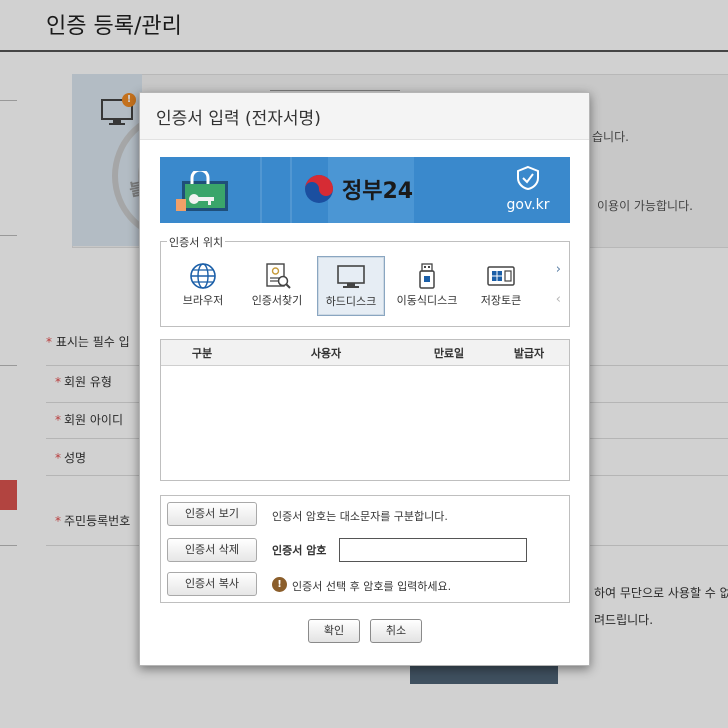 The height and width of the screenshot is (728, 728). I want to click on certificate-location-group: 인증서 위치 브라우저 인증서찾기 하드디스크 이동식디스크 저장토큰 › ‹, so click(365, 280).